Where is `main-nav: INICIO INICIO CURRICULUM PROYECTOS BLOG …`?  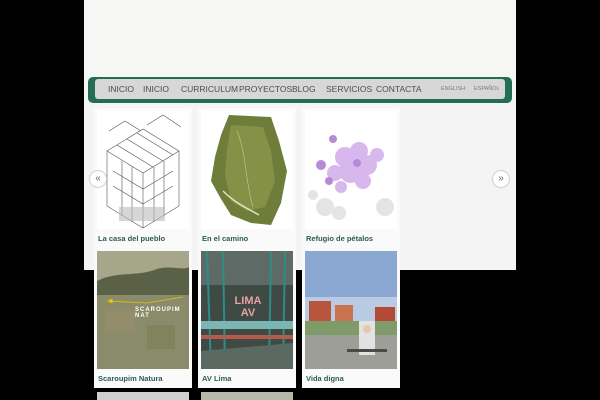 main-nav: INICIO INICIO CURRICULUM PROYECTOS BLOG … is located at coordinates (300, 89).